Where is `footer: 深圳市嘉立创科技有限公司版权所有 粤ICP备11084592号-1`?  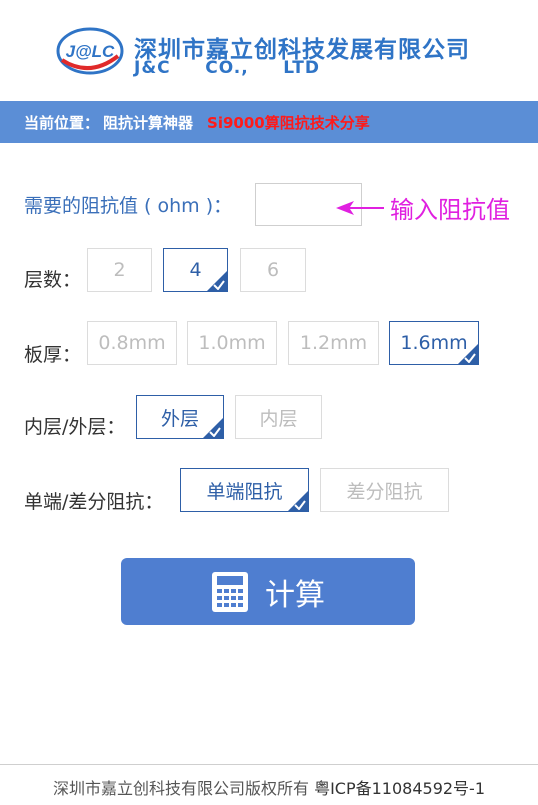
footer: 深圳市嘉立创科技有限公司版权所有 粤ICP备11084592号-1 is located at coordinates (269, 787).